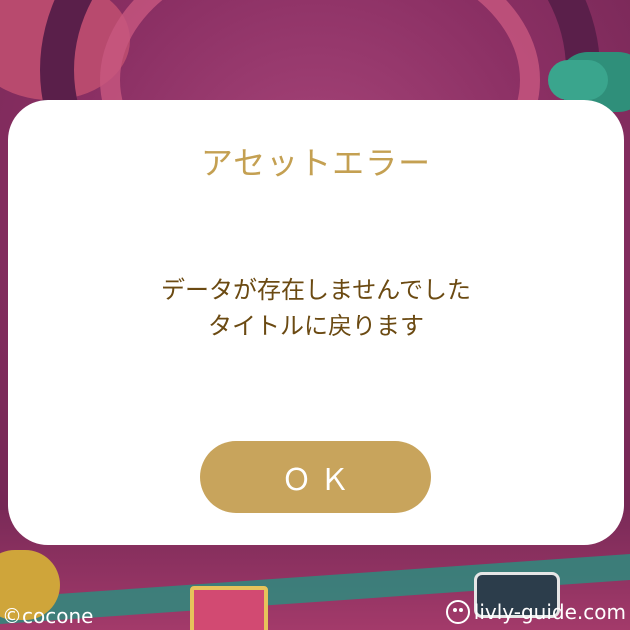 Image resolution: width=630 pixels, height=630 pixels. I want to click on ok-button: ＯＫ, so click(315, 477).